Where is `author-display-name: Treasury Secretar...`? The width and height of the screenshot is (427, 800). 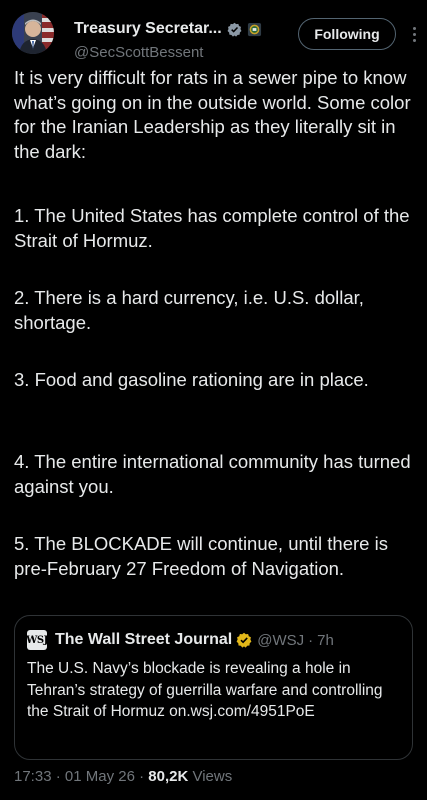
author-display-name: Treasury Secretar... is located at coordinates (148, 29).